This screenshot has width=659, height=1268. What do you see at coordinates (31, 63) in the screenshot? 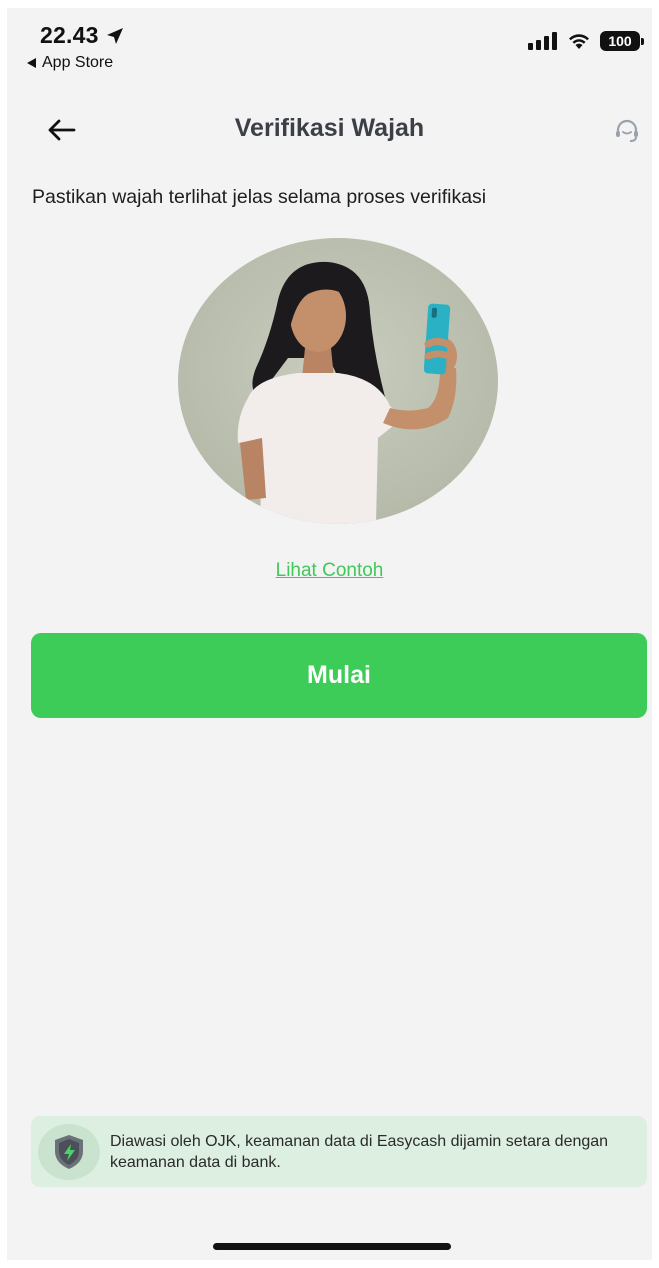
I see `back-triangle-icon` at bounding box center [31, 63].